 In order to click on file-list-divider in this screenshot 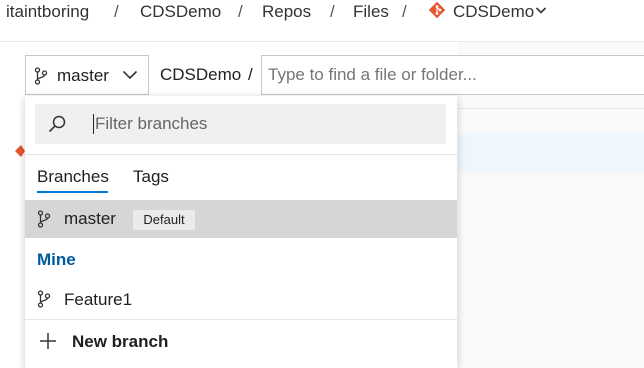, I will do `click(551, 108)`.